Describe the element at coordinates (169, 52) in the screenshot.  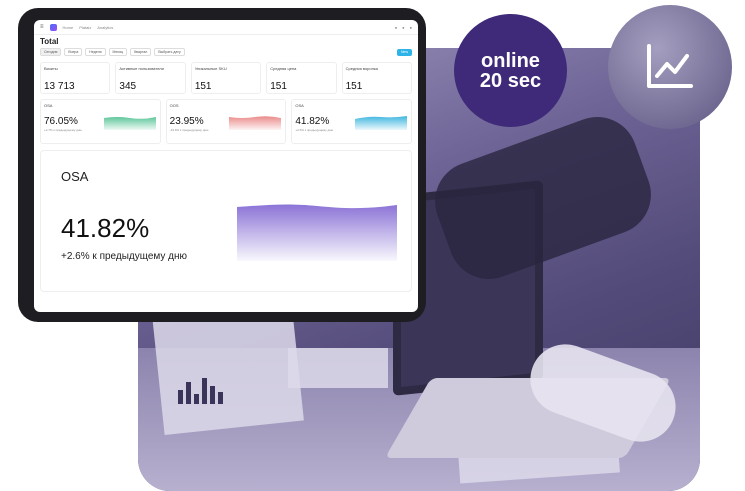
I see `tab-pick-date: Выбрать дату` at that location.